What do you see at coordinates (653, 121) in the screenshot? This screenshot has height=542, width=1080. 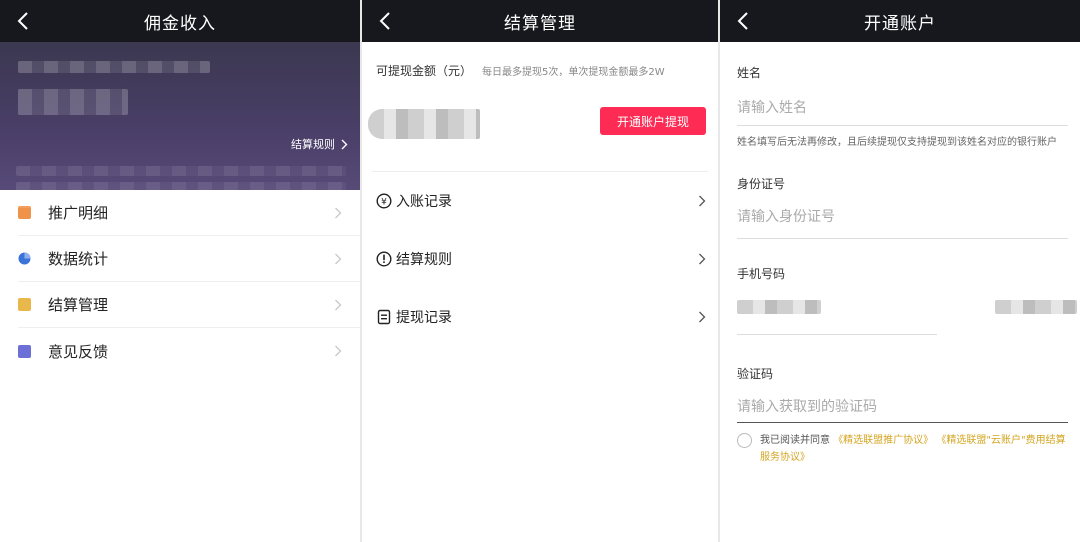 I see `open-account-withdraw-button: 开通账户提现` at bounding box center [653, 121].